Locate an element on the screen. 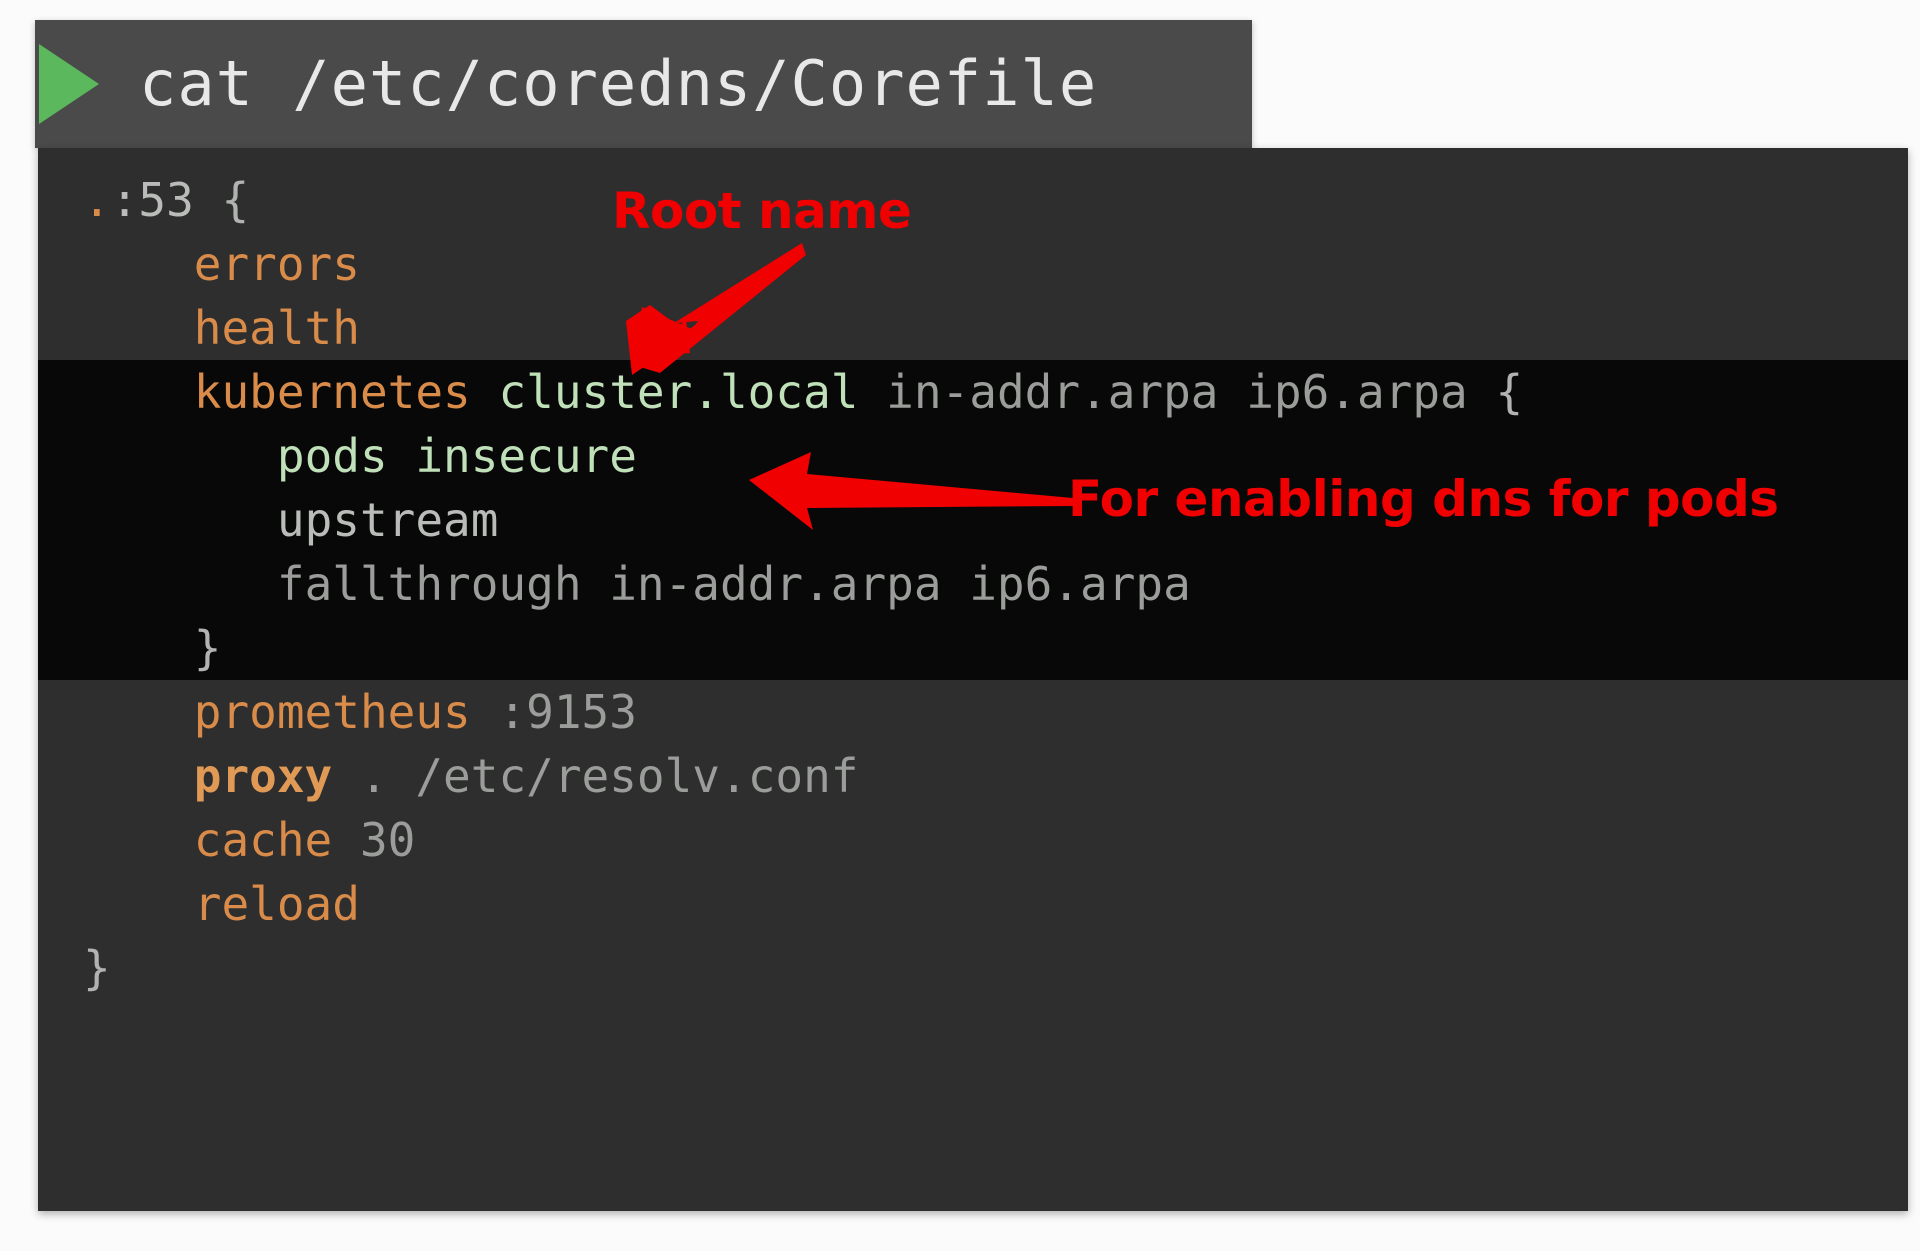  line-prometheus: prometheus :9153 is located at coordinates (973, 712).